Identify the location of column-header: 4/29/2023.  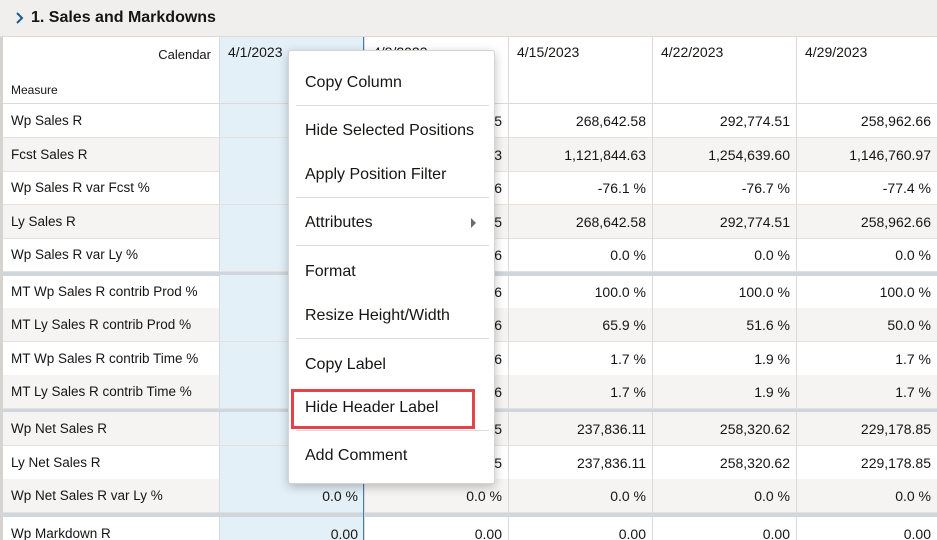
(866, 70).